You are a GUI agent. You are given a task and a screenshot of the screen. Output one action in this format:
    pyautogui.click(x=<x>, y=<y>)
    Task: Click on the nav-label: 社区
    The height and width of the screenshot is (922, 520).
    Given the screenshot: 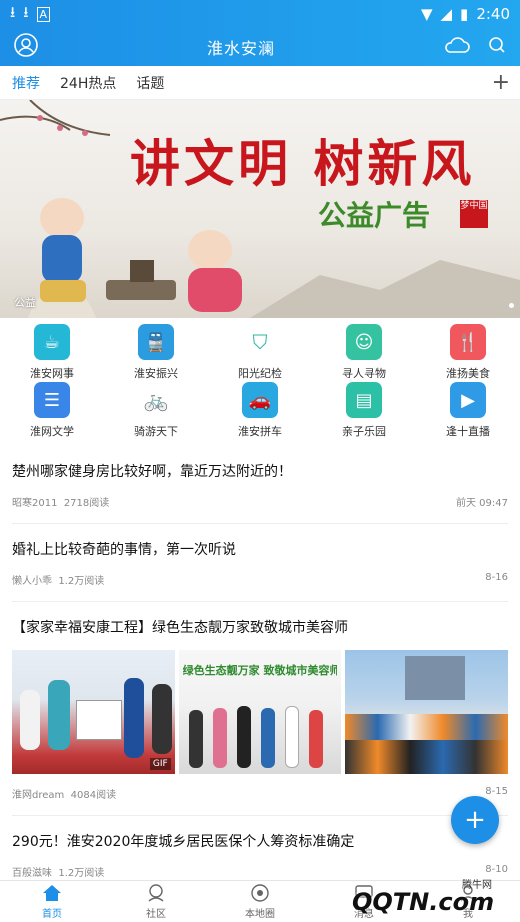 What is the action you would take?
    pyautogui.click(x=156, y=914)
    